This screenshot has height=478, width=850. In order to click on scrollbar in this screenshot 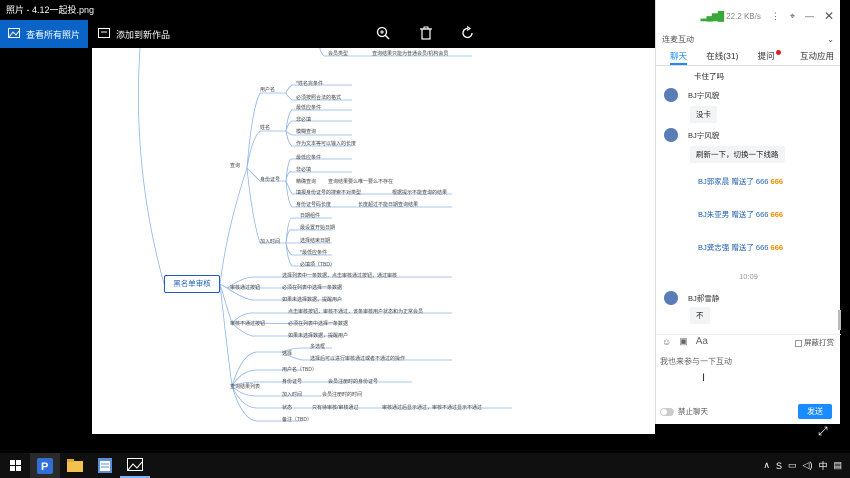, I will do `click(839, 320)`.